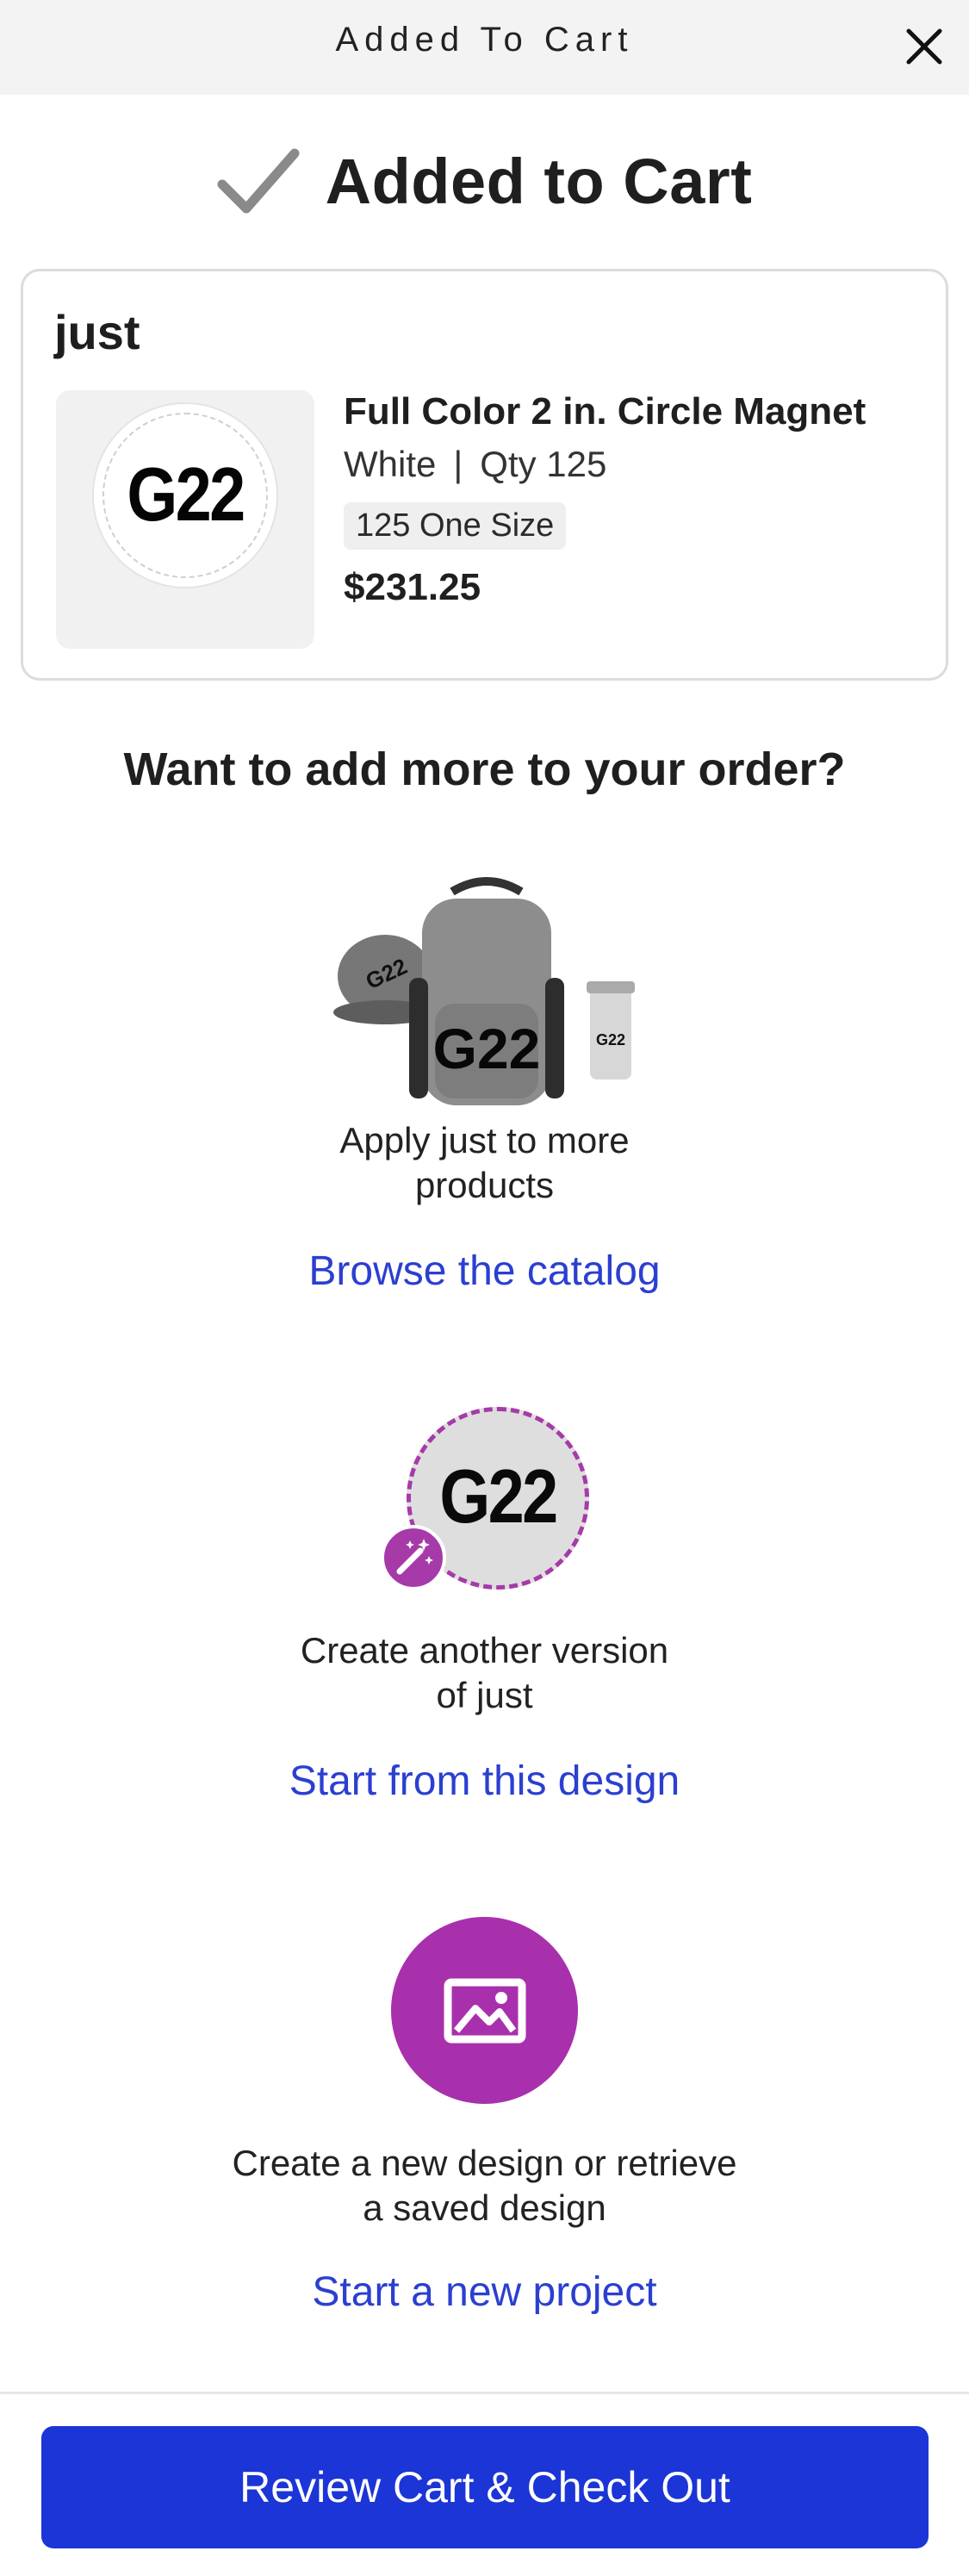  What do you see at coordinates (484, 1695) in the screenshot?
I see `upsell-desc-line: of just` at bounding box center [484, 1695].